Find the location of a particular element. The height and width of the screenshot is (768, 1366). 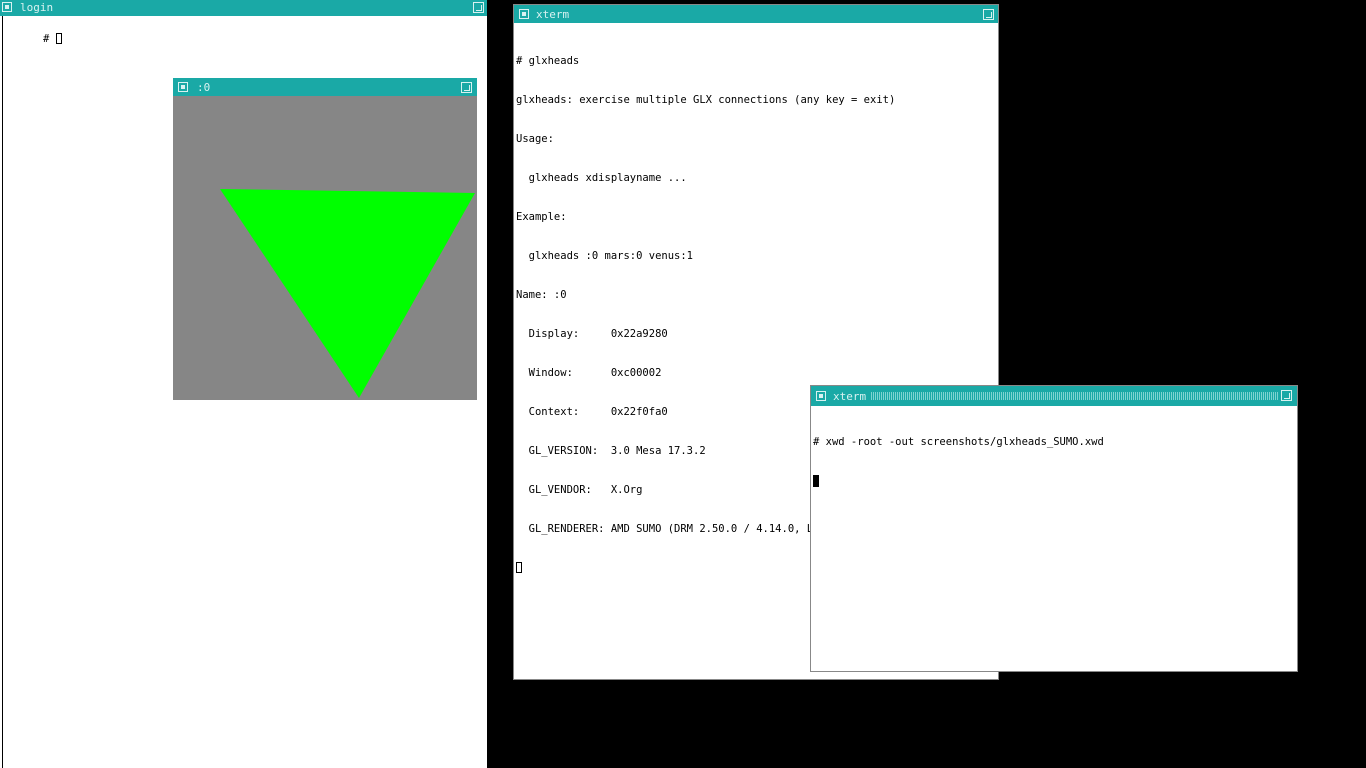

login-titlebar: login is located at coordinates (243, 8).